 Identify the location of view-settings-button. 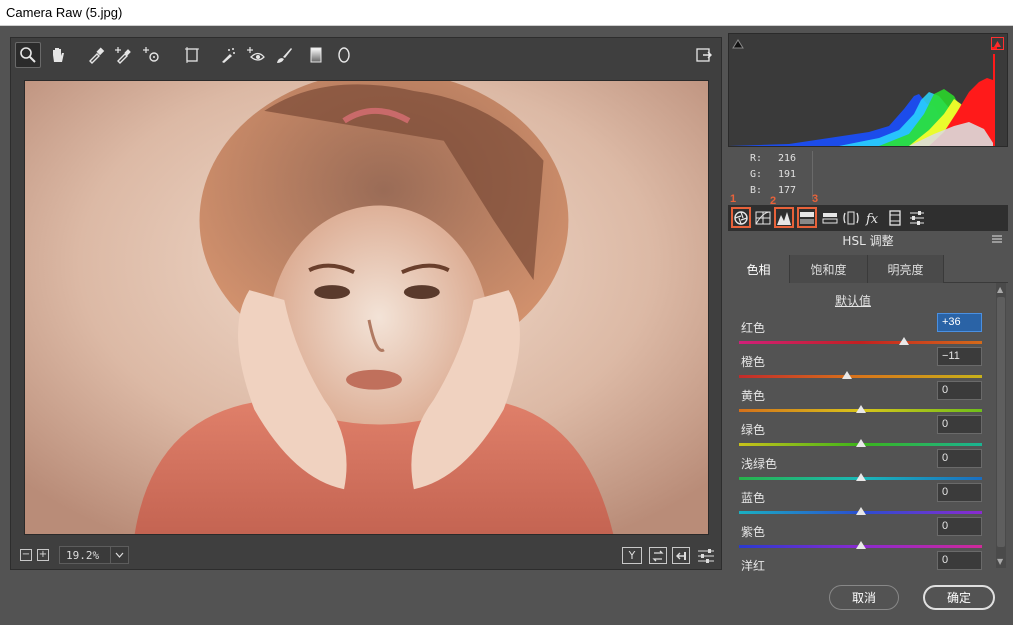
(706, 556).